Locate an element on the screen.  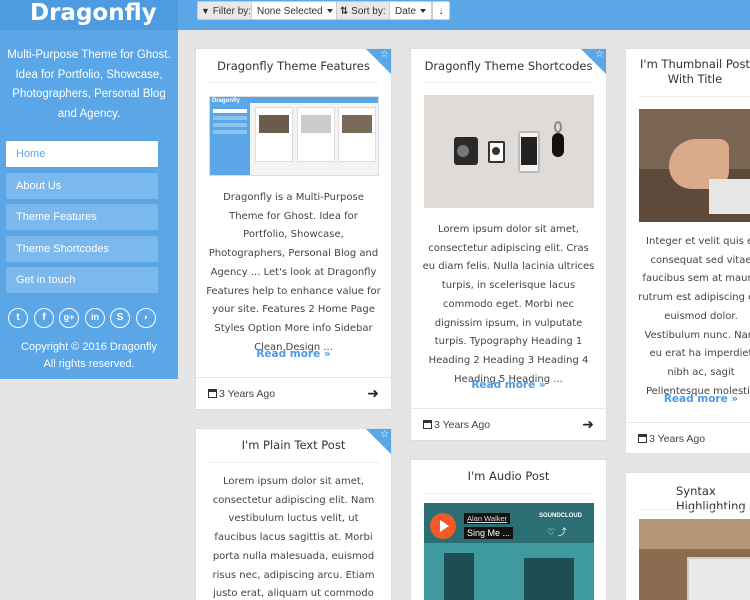
share-icon: ♡ ⤴ is located at coordinates (557, 531).